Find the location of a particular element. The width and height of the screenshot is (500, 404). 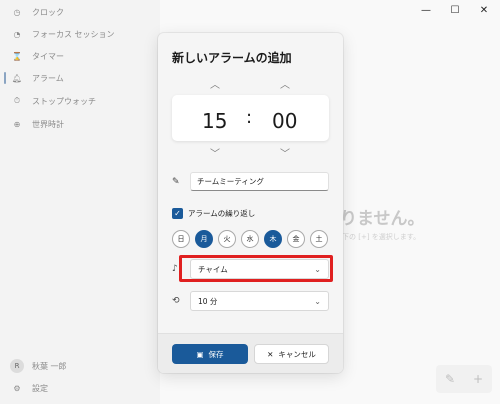

alarm-name-row: ✎ チームミーティング is located at coordinates (250, 181).